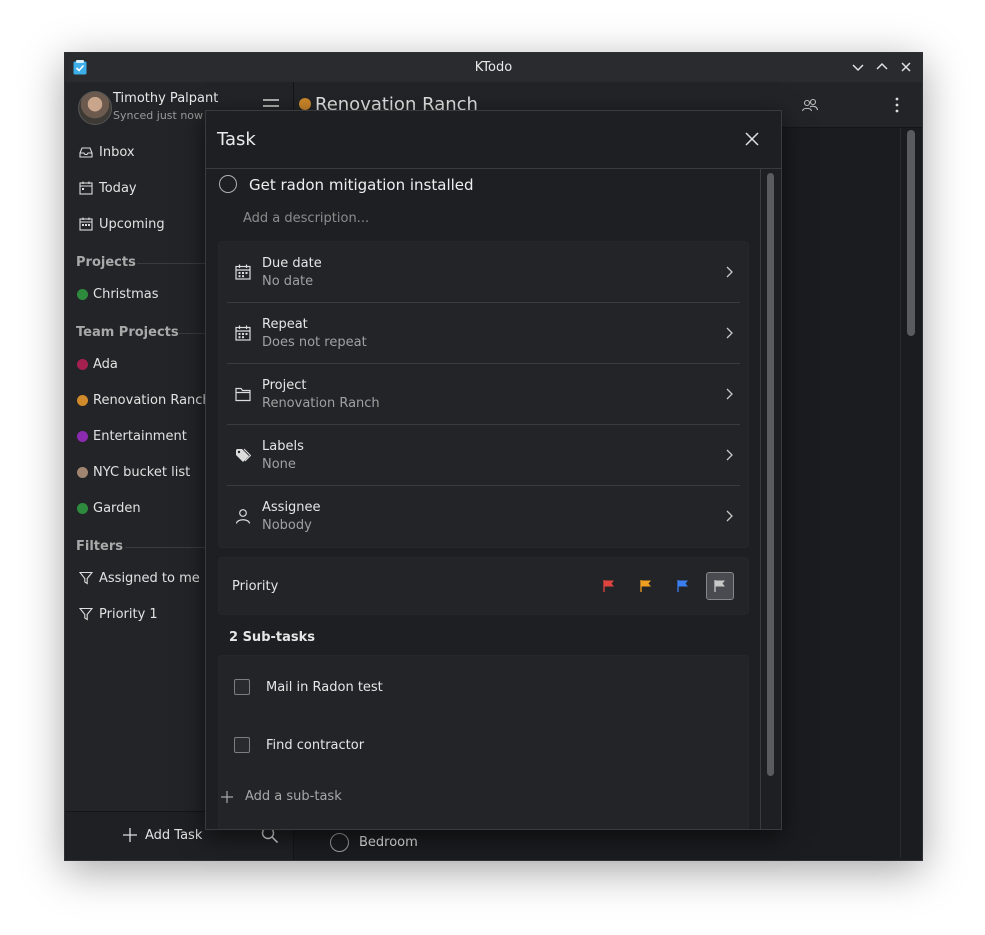  I want to click on main-scrollbar-thumb, so click(911, 233).